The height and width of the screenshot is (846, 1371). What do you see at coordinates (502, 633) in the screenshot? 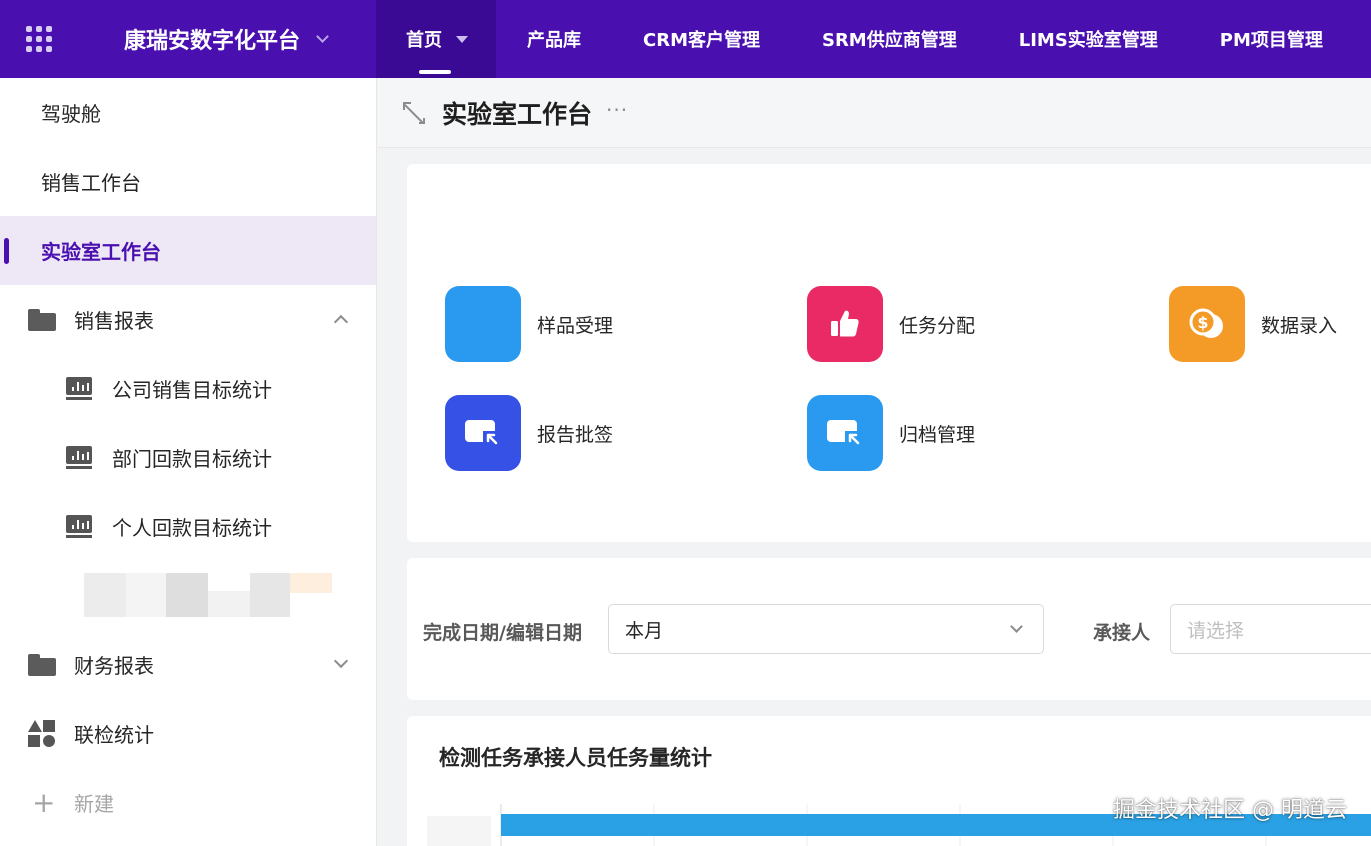
I see `date-filter-label: 完成日期/编辑日期` at bounding box center [502, 633].